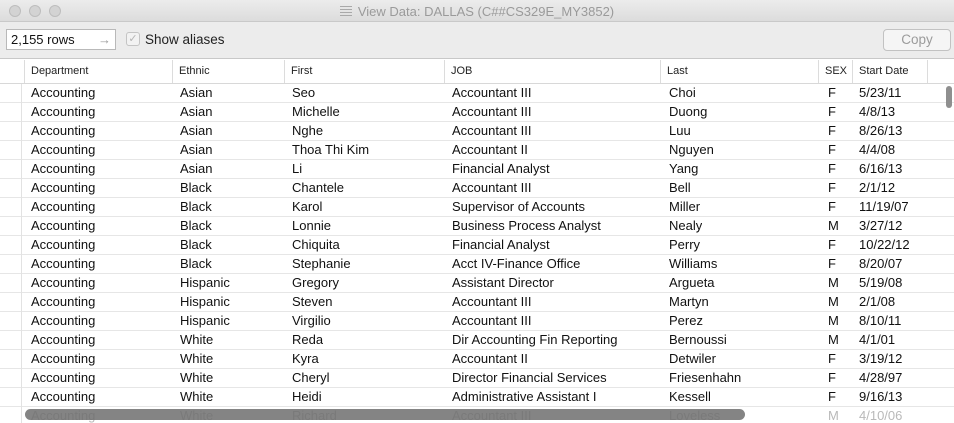 This screenshot has height=423, width=954. Describe the element at coordinates (311, 378) in the screenshot. I see `cell-first: Cheryl` at that location.